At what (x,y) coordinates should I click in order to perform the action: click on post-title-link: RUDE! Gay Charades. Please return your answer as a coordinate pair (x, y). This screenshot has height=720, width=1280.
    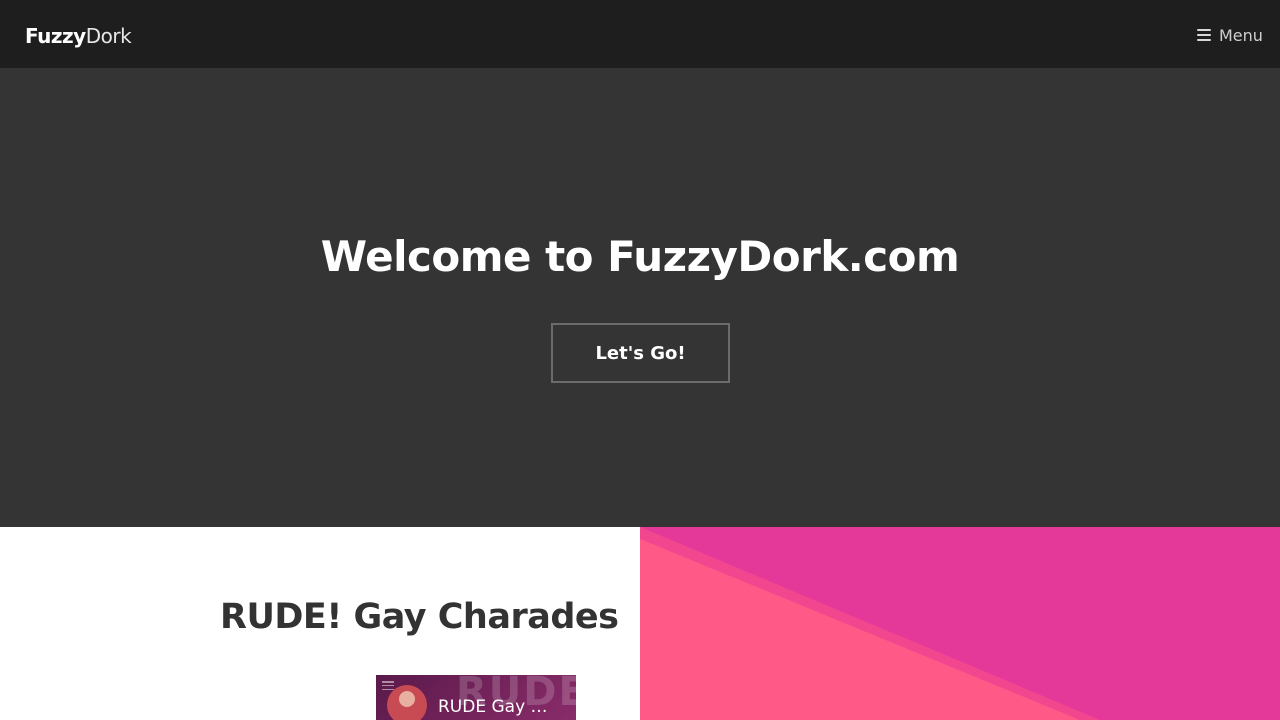
    Looking at the image, I should click on (419, 617).